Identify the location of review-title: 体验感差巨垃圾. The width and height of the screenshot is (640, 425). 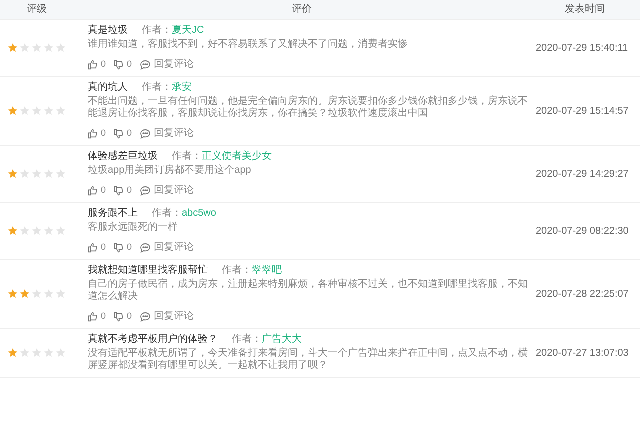
(123, 157).